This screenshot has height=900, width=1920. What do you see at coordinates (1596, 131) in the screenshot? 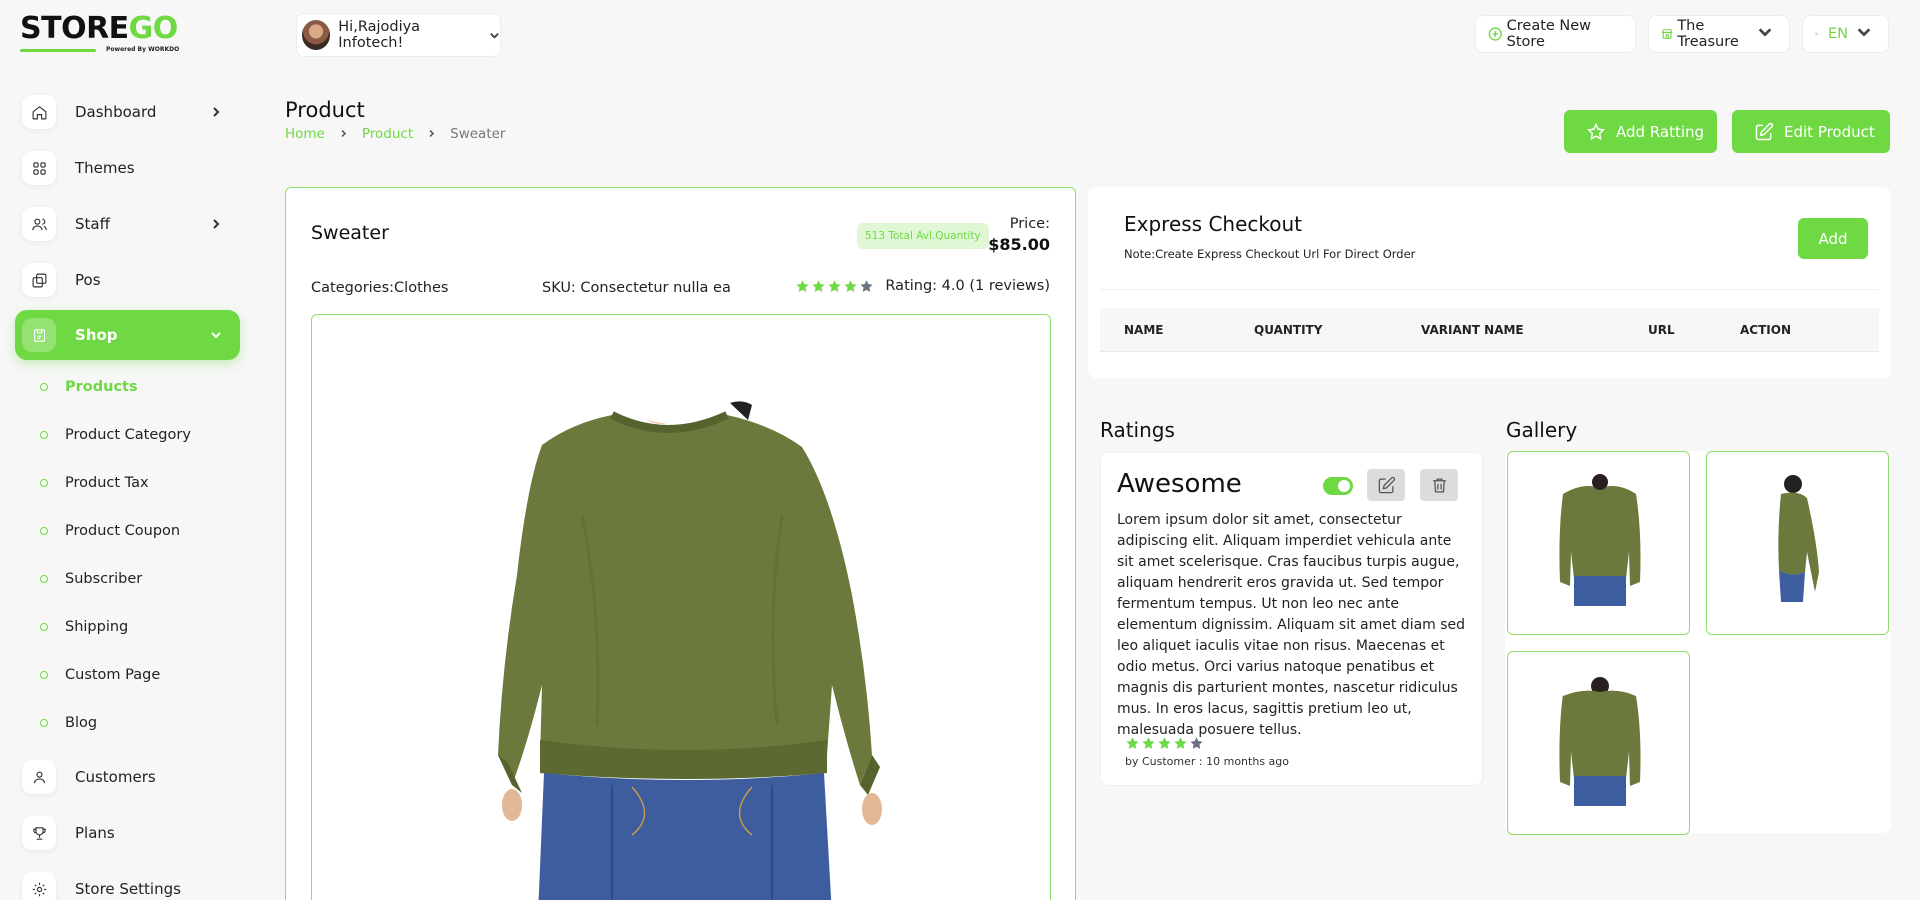
I see `star-icon` at bounding box center [1596, 131].